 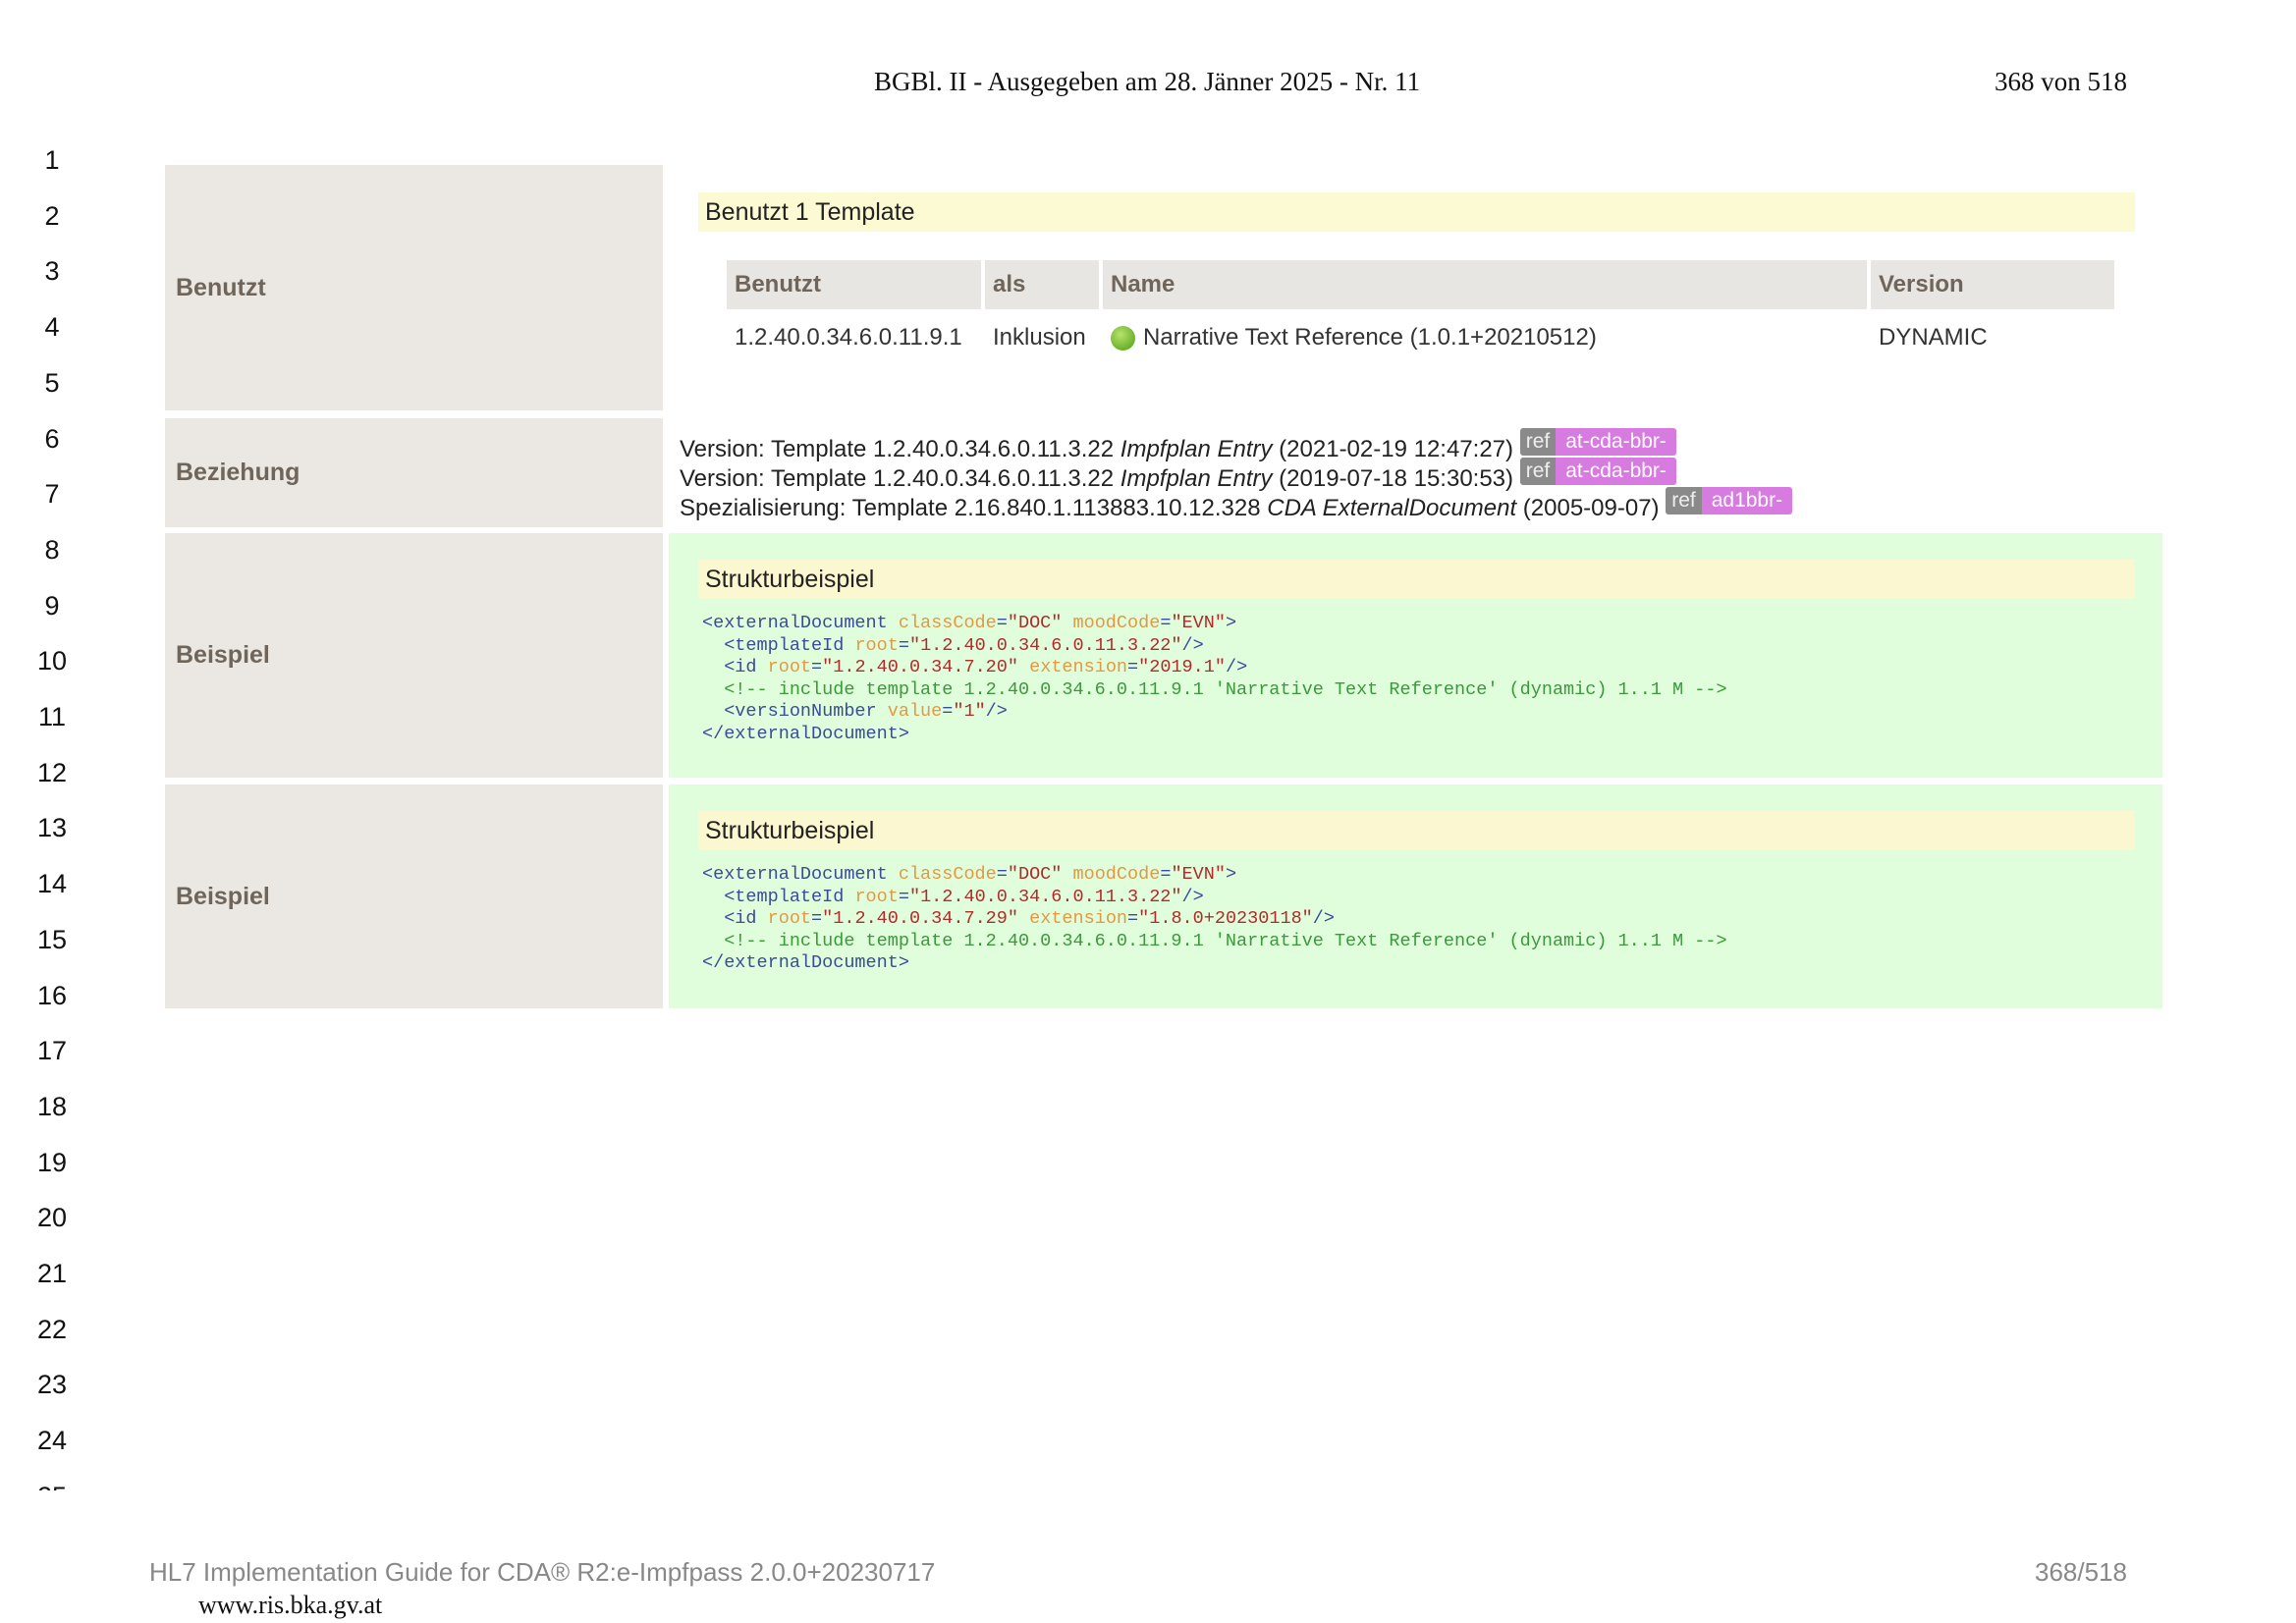 I want to click on benutzt-label: Benutzt, so click(x=414, y=287).